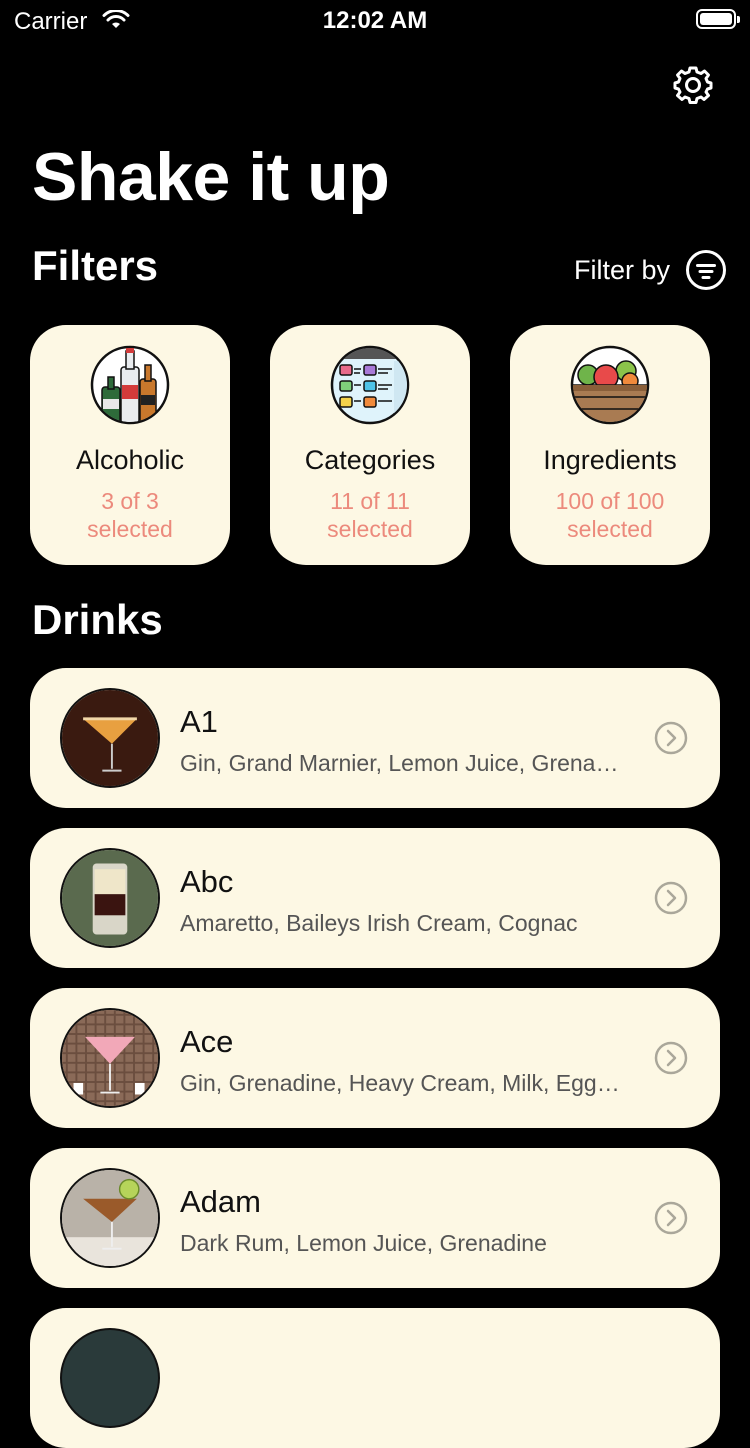 This screenshot has height=1448, width=750. I want to click on page-title: Shake it up, so click(211, 177).